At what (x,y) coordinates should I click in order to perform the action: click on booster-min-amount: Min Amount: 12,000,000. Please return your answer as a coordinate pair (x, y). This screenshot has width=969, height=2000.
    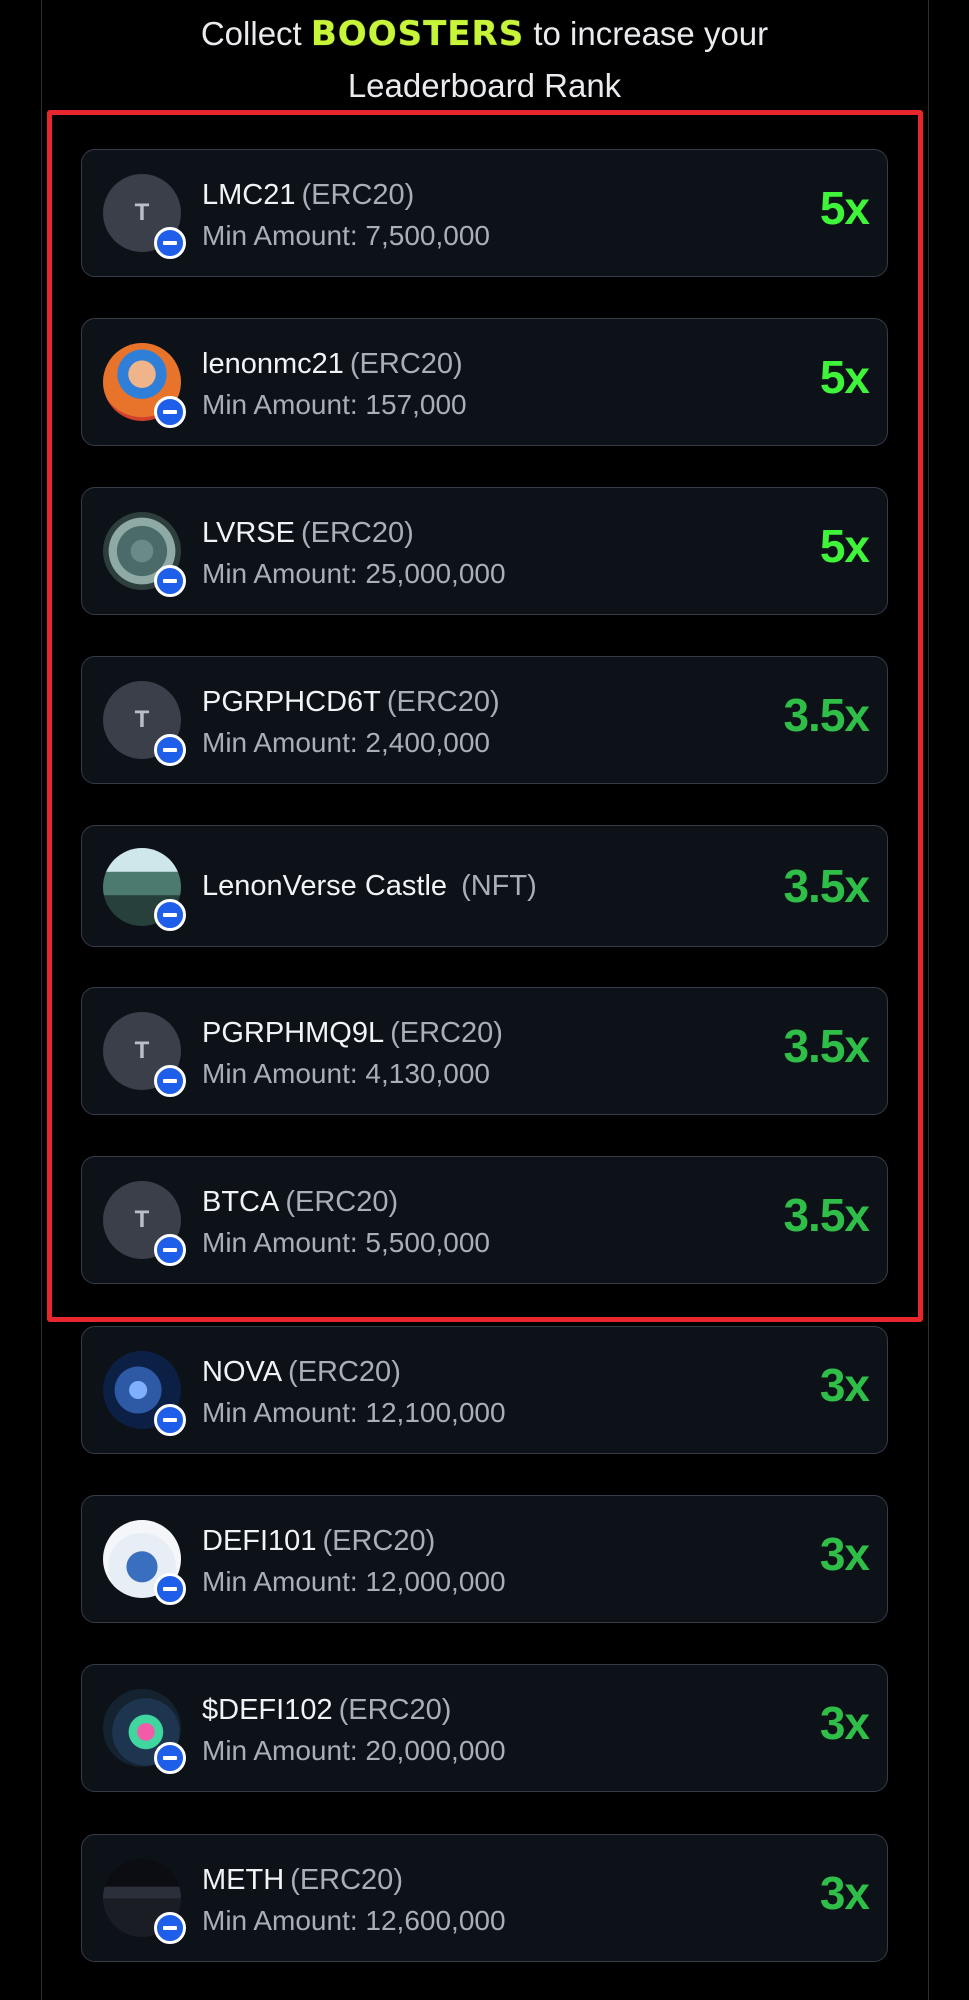
    Looking at the image, I should click on (354, 1581).